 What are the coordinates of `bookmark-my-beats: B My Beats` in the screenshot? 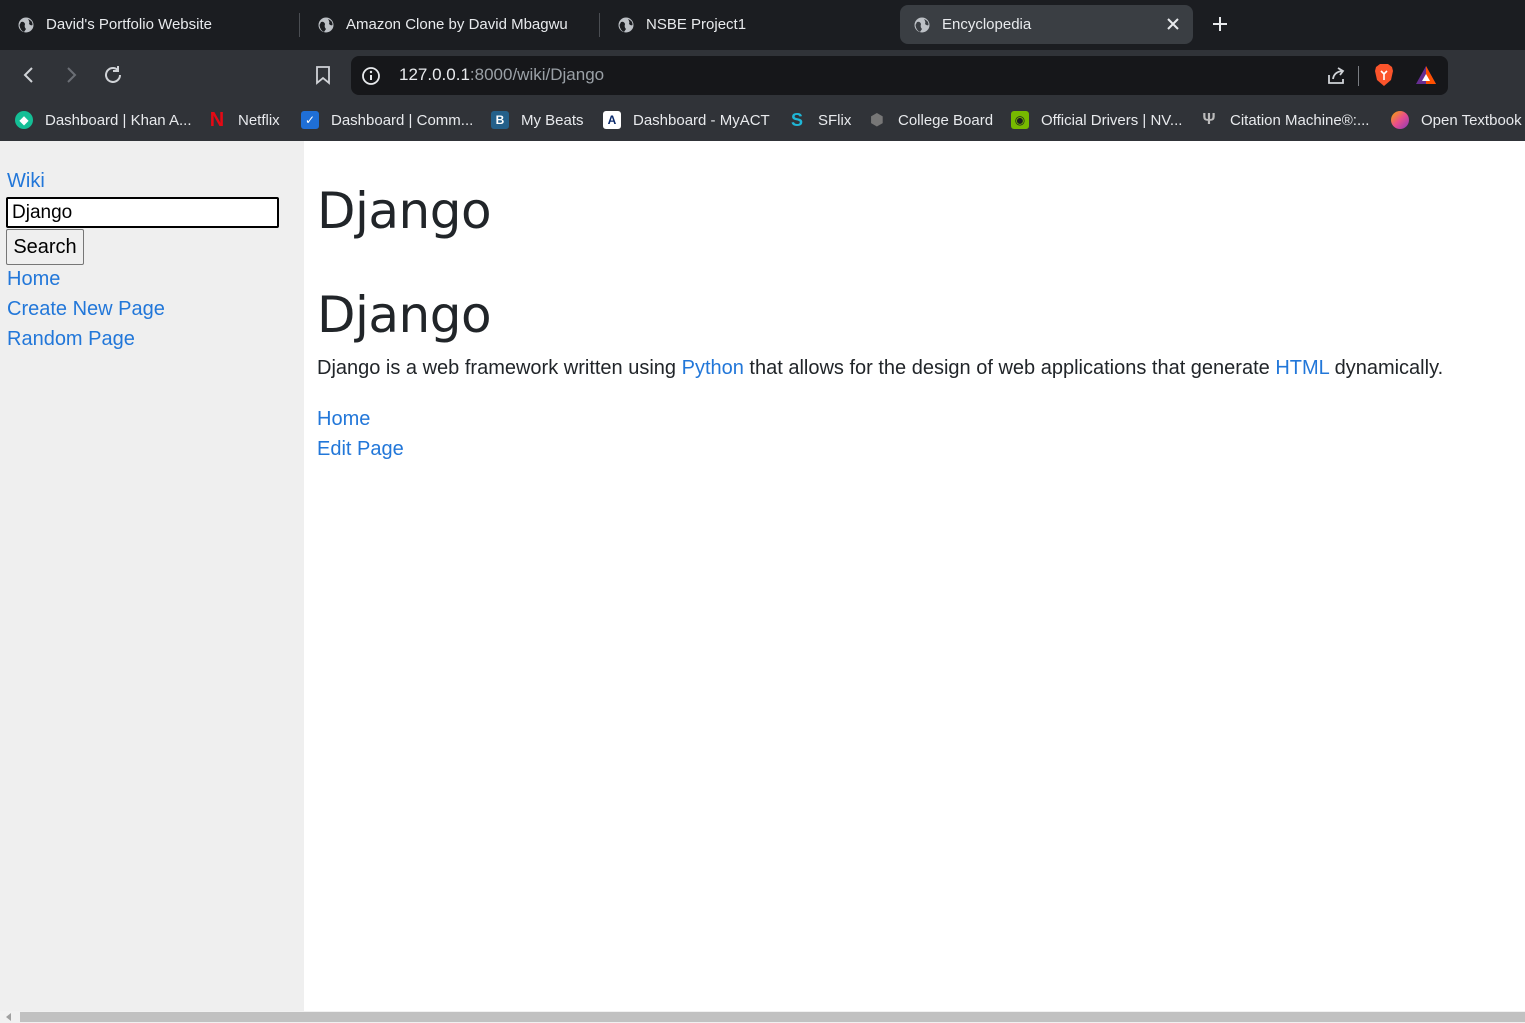 It's located at (537, 120).